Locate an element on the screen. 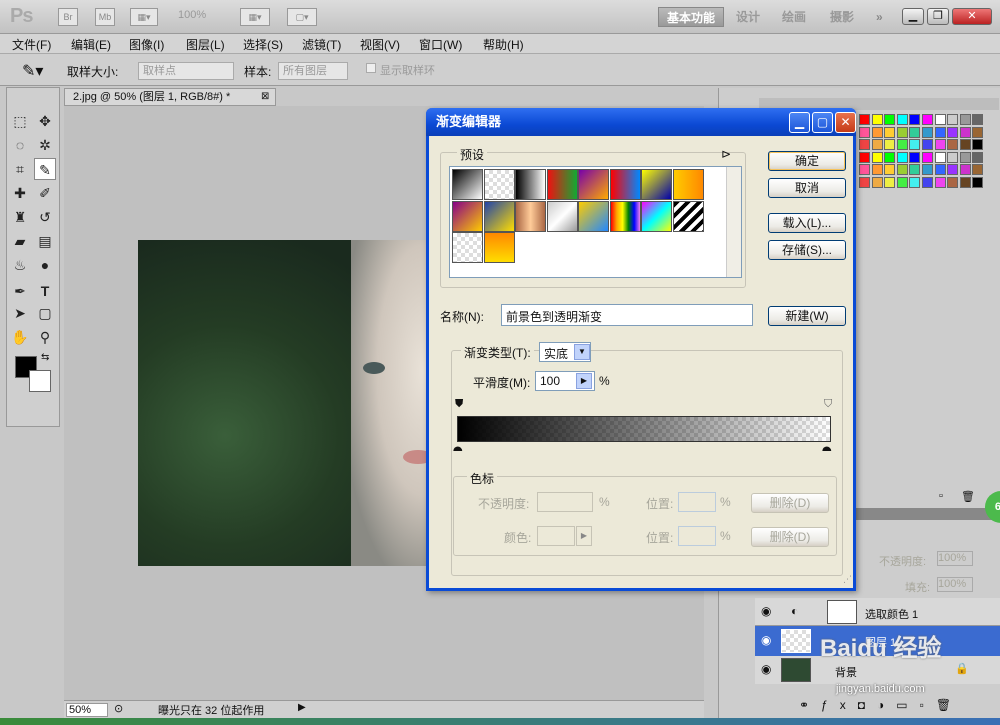 The height and width of the screenshot is (725, 1000). layer-row: ◉ ◐ 选取颜色 1 is located at coordinates (877, 612).